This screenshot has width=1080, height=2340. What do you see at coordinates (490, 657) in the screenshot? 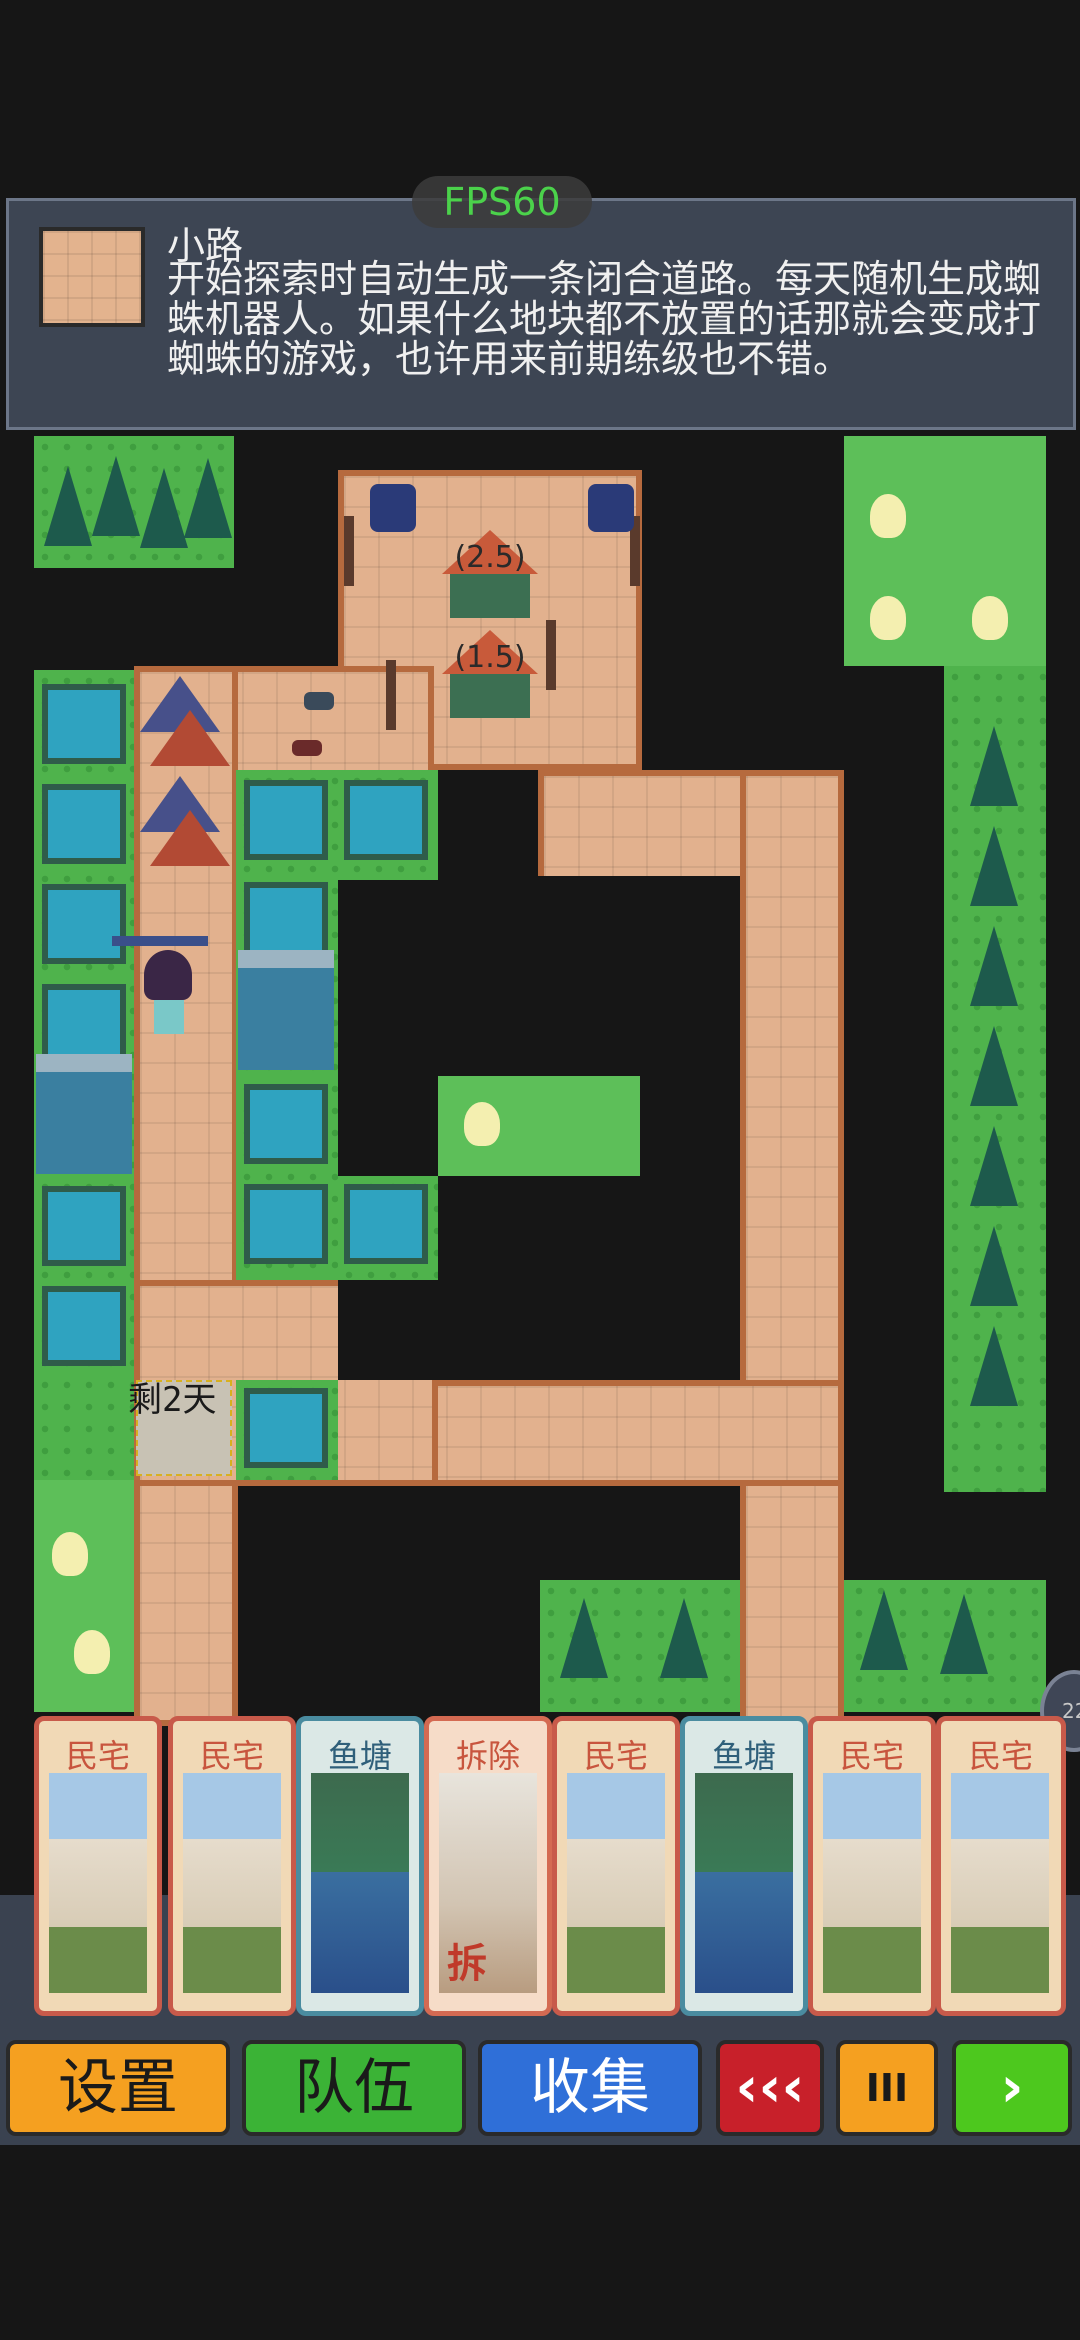
I see `house-level-label: (1.5)` at bounding box center [490, 657].